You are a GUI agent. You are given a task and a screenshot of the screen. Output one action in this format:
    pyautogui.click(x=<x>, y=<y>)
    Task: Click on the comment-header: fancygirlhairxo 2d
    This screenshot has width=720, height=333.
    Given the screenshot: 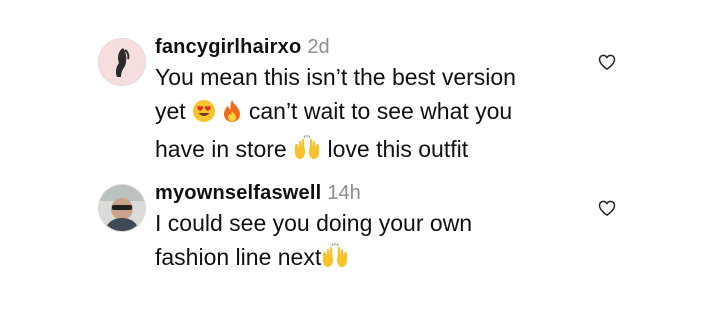 What is the action you would take?
    pyautogui.click(x=365, y=47)
    